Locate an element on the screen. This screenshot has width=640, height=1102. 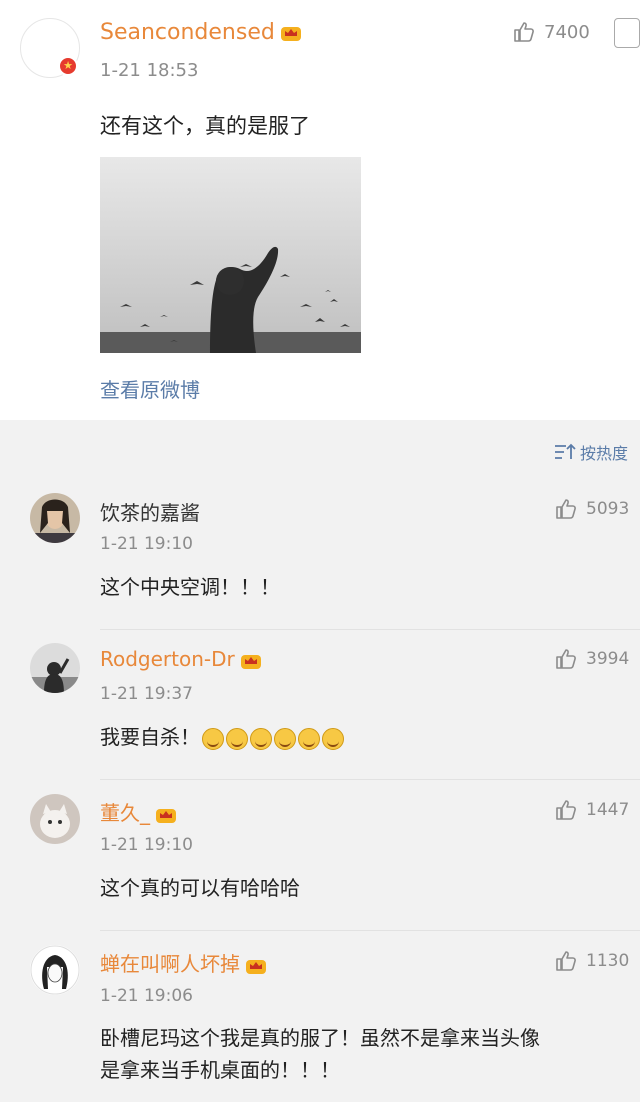
sort-by-hot-button: 按热度 is located at coordinates (591, 452).